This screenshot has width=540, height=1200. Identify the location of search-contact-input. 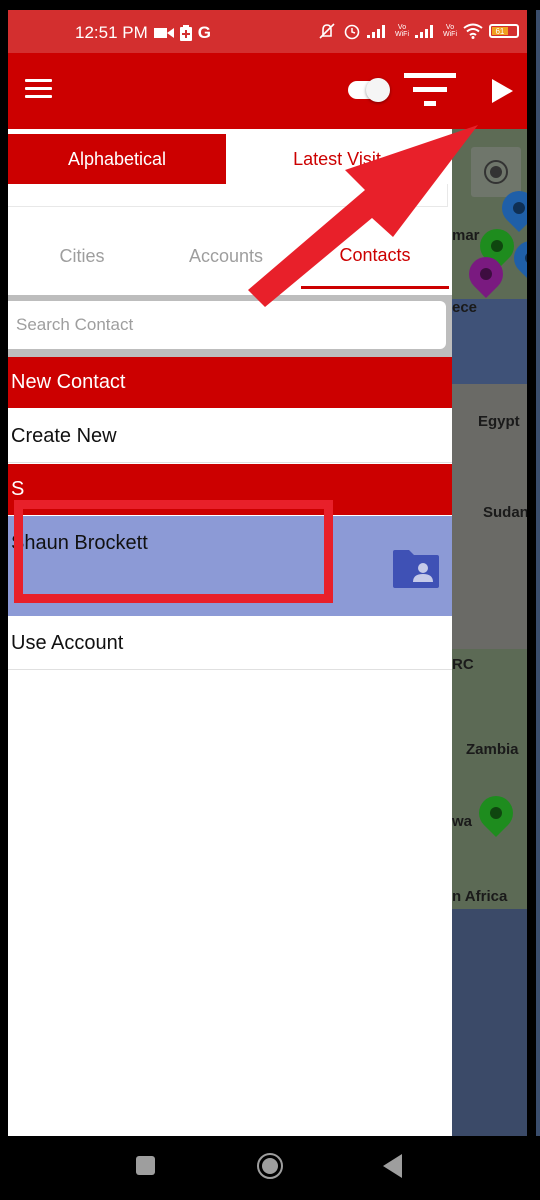
(227, 325).